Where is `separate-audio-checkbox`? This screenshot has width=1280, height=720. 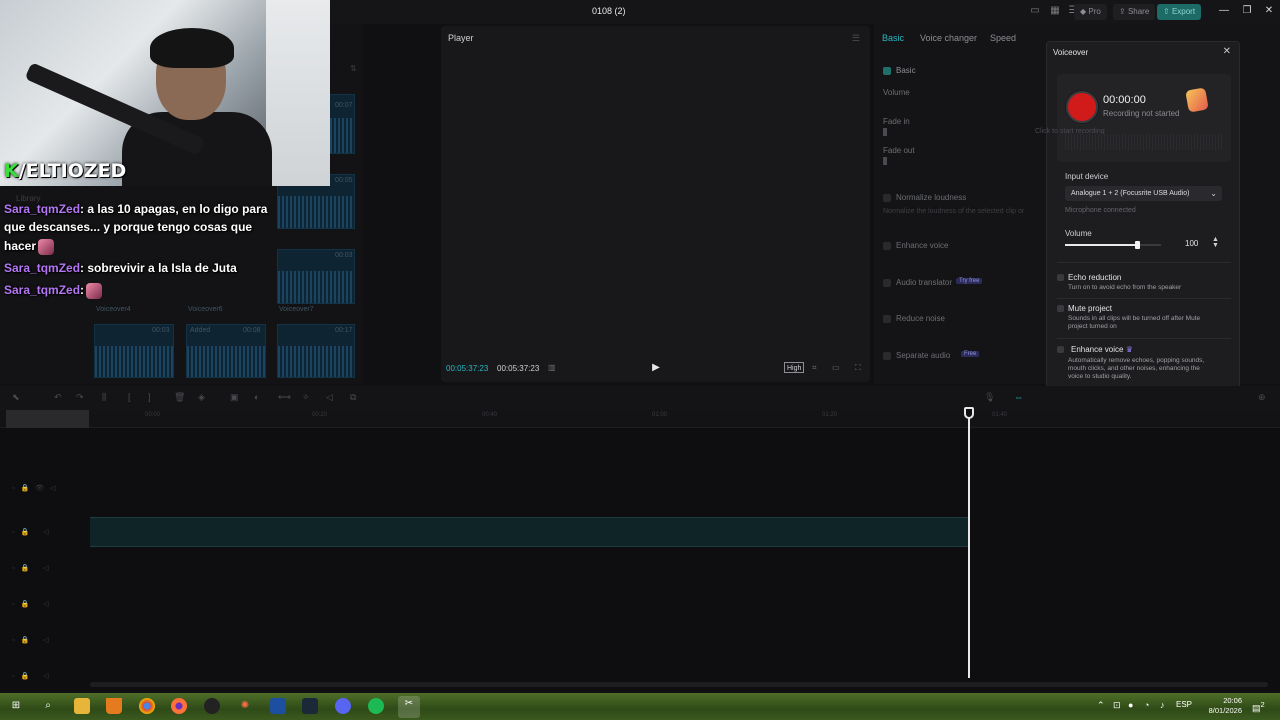
separate-audio-checkbox is located at coordinates (887, 356).